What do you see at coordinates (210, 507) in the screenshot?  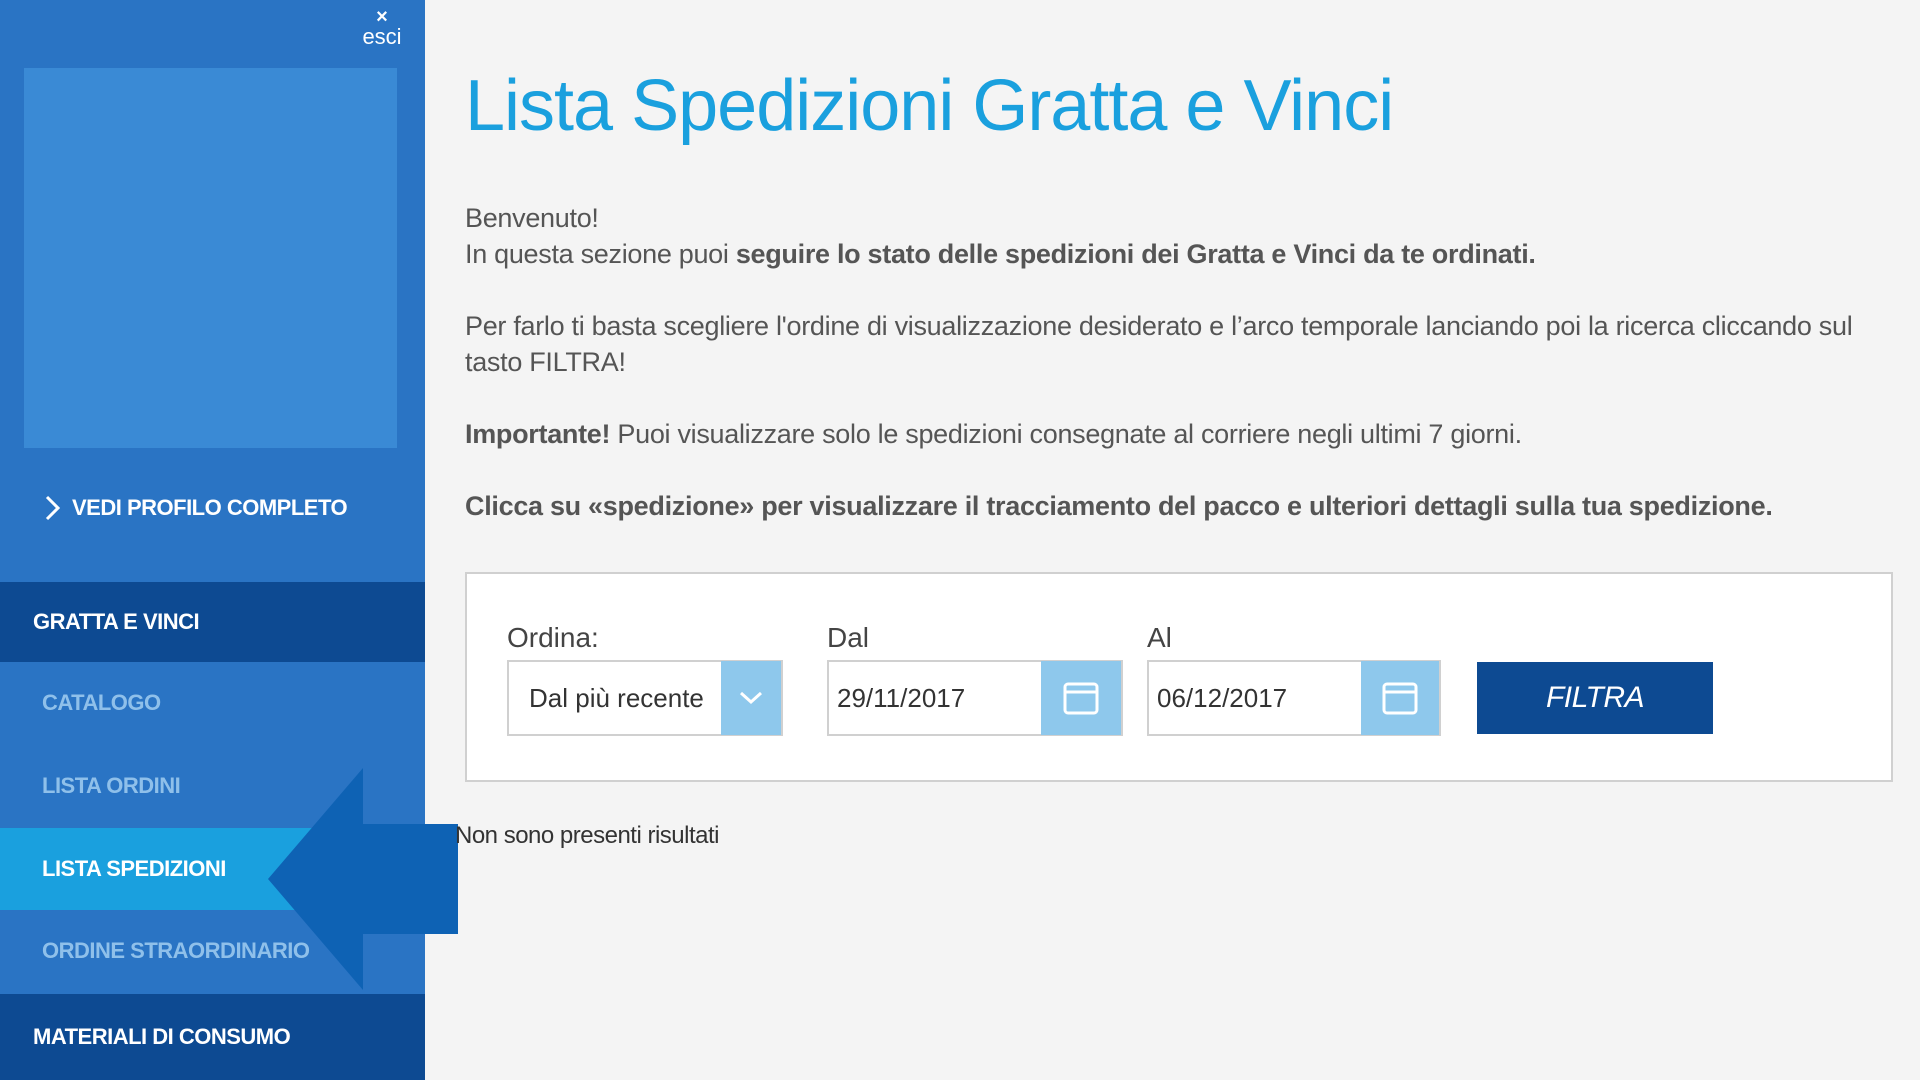 I see `view-profile-label: VEDI PROFILO COMPLETO` at bounding box center [210, 507].